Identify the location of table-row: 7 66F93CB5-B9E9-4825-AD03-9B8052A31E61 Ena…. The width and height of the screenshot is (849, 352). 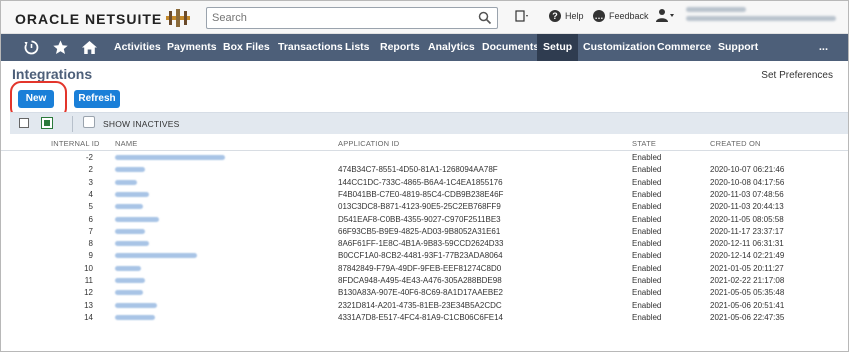
(424, 232).